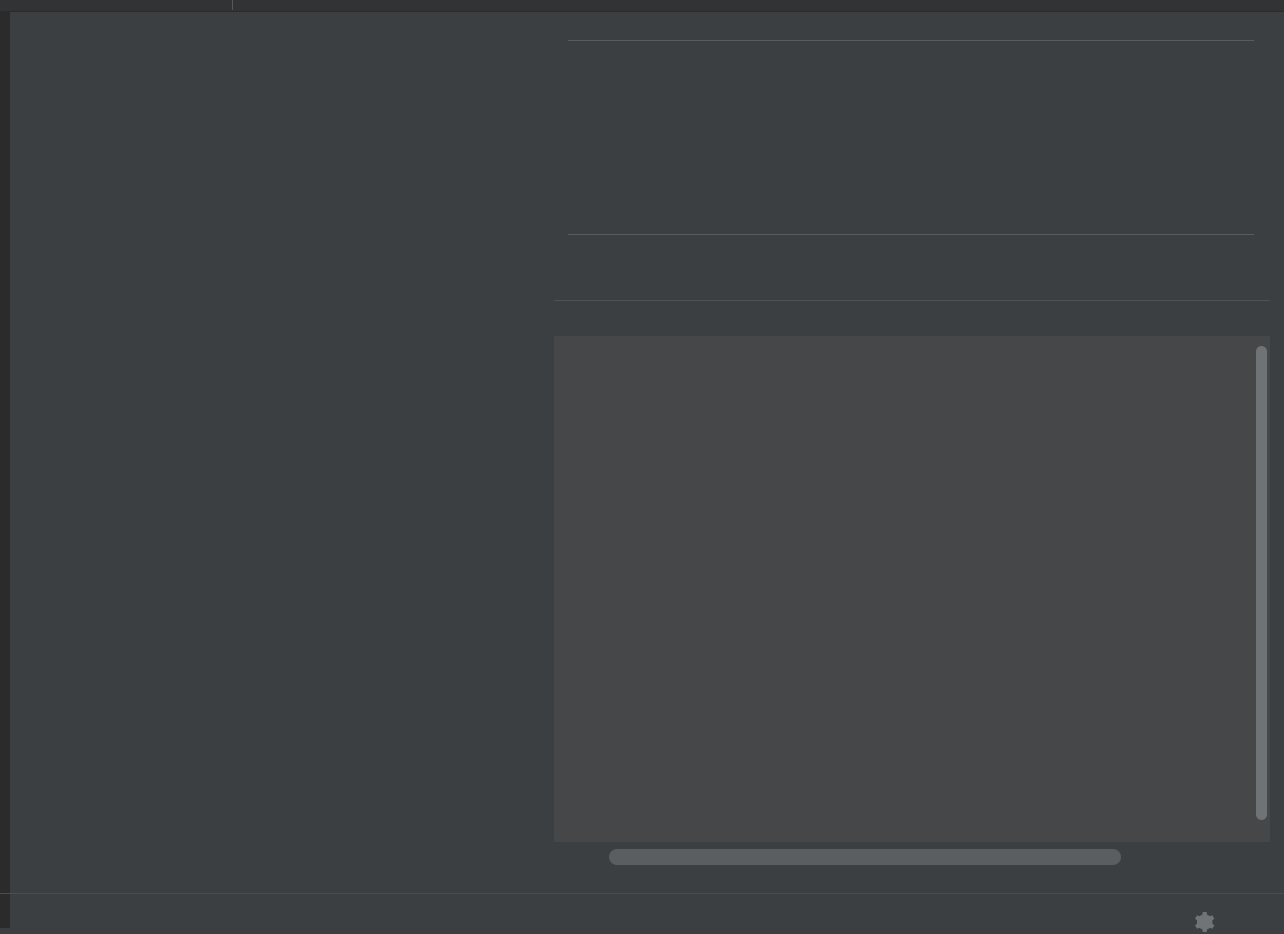 The image size is (1284, 934). I want to click on specific-info-section-header, so click(904, 234).